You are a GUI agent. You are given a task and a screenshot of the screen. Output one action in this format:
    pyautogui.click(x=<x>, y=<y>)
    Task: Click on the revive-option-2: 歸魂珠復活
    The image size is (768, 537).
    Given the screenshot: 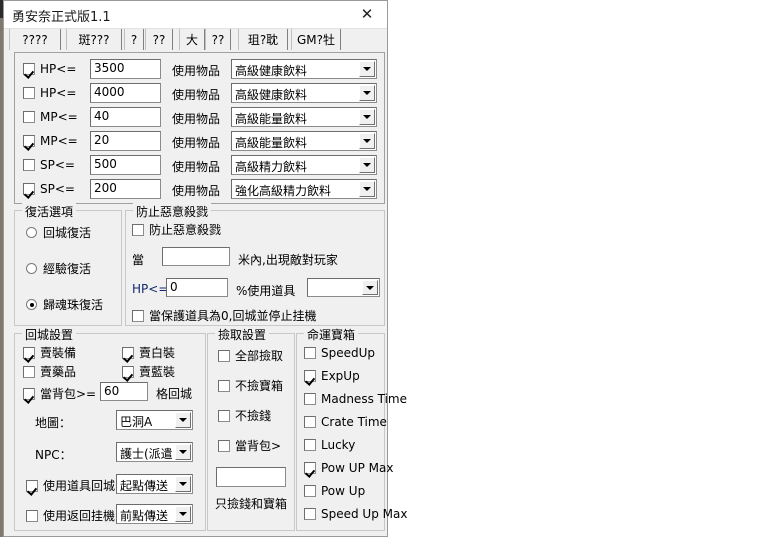 What is the action you would take?
    pyautogui.click(x=64, y=304)
    